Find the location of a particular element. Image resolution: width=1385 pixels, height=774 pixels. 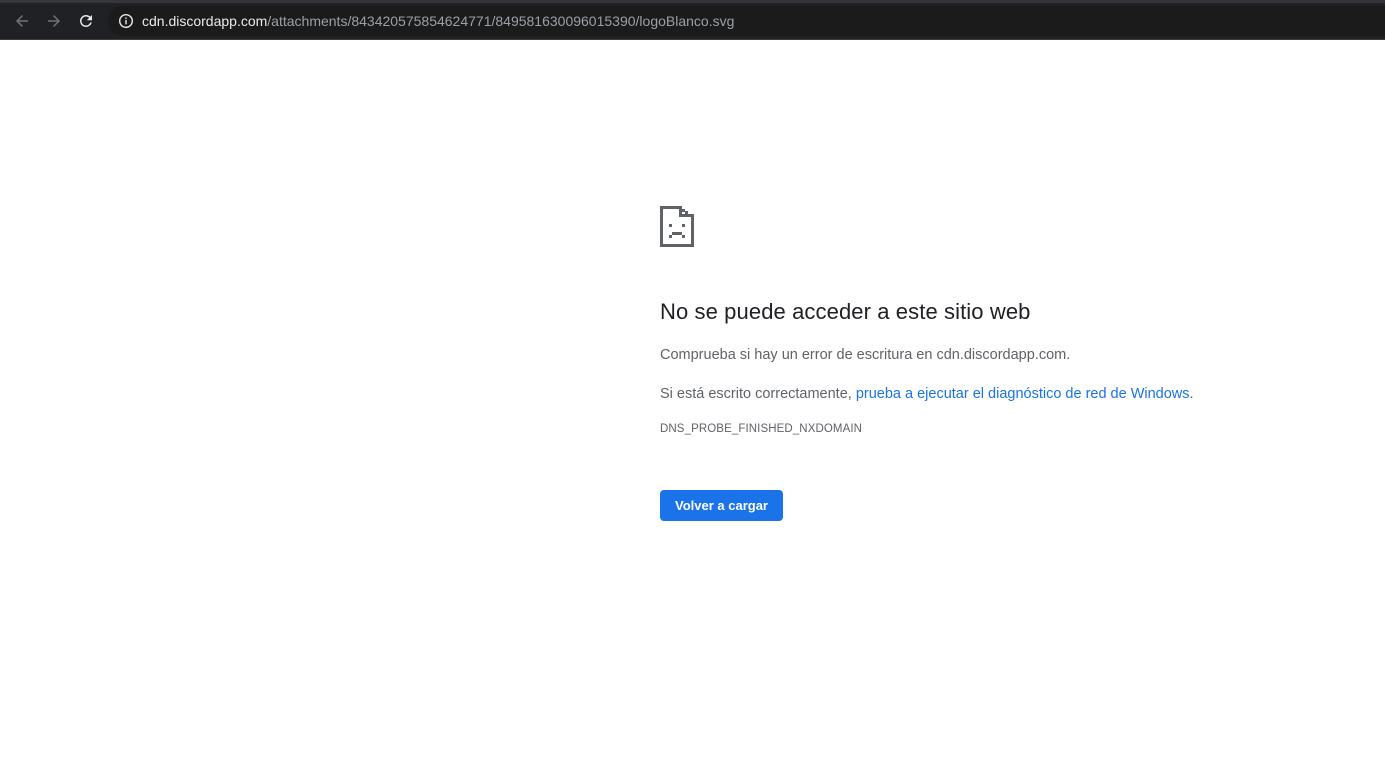

diagnostics-prefix: Si está escrito correctamente, is located at coordinates (758, 394).